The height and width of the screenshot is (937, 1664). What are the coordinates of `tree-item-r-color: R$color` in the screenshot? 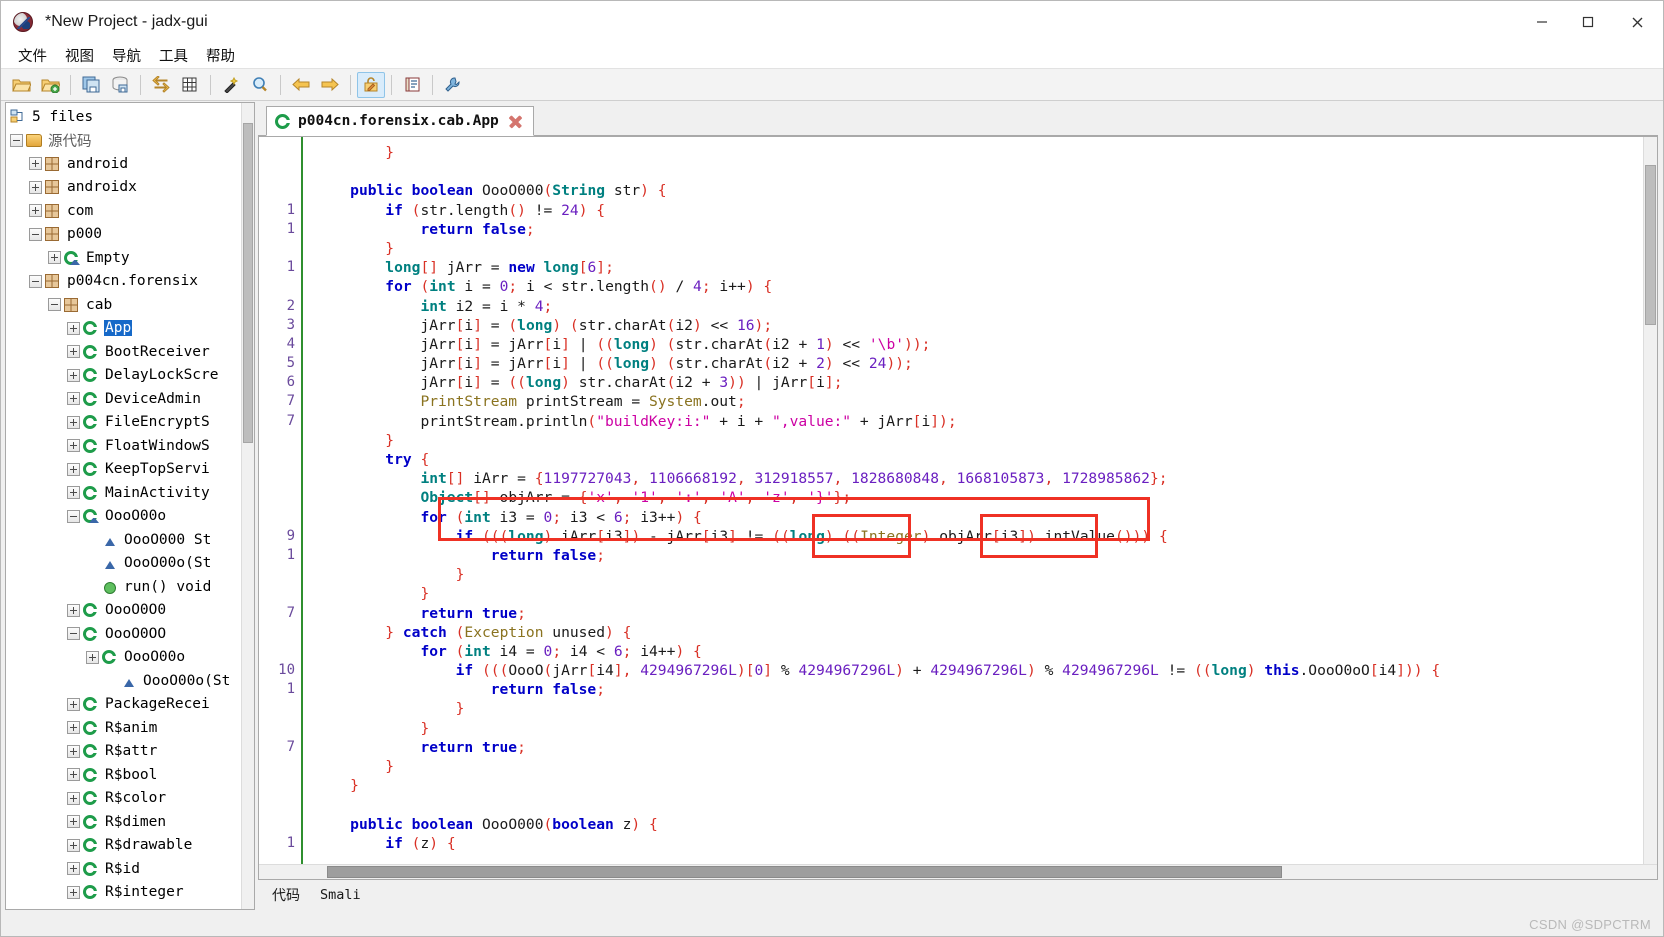 It's located at (123, 799).